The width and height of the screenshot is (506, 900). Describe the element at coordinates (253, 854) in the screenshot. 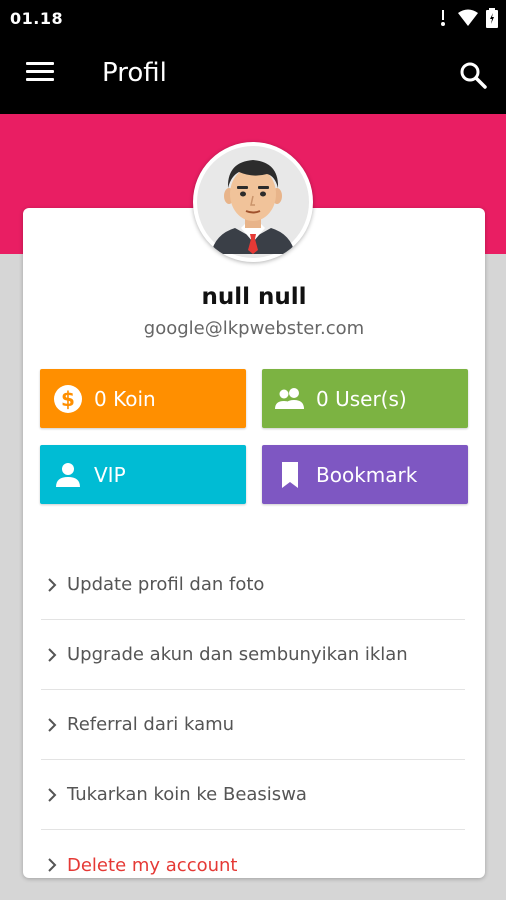

I see `menu-item-delete-account: Delete my account` at that location.